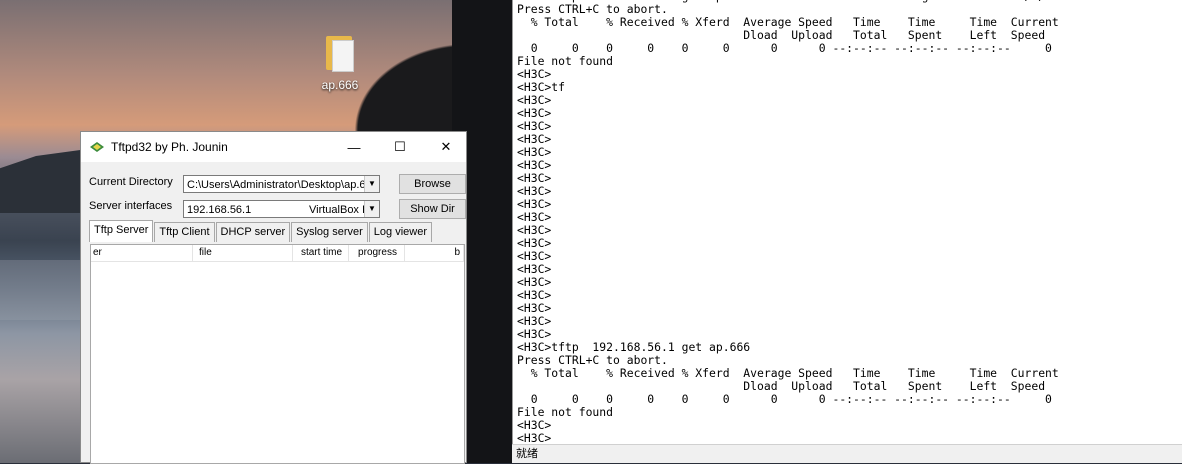 The height and width of the screenshot is (464, 1182). What do you see at coordinates (121, 231) in the screenshot?
I see `tab-tftp-server: Tftp Server` at bounding box center [121, 231].